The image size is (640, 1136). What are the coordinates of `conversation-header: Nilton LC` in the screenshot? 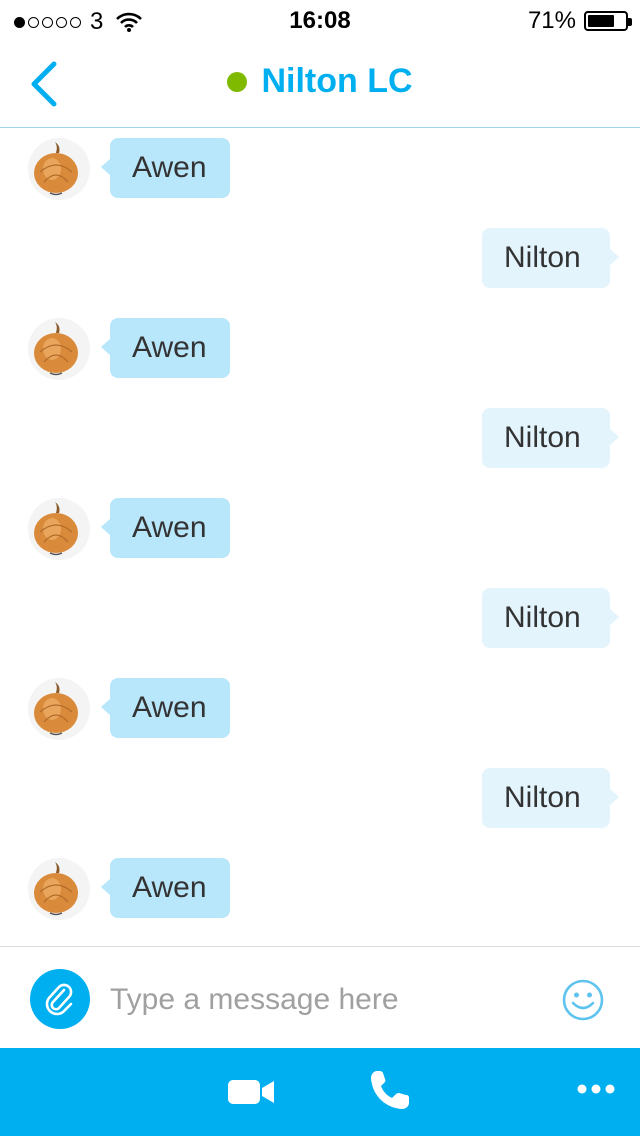 It's located at (320, 84).